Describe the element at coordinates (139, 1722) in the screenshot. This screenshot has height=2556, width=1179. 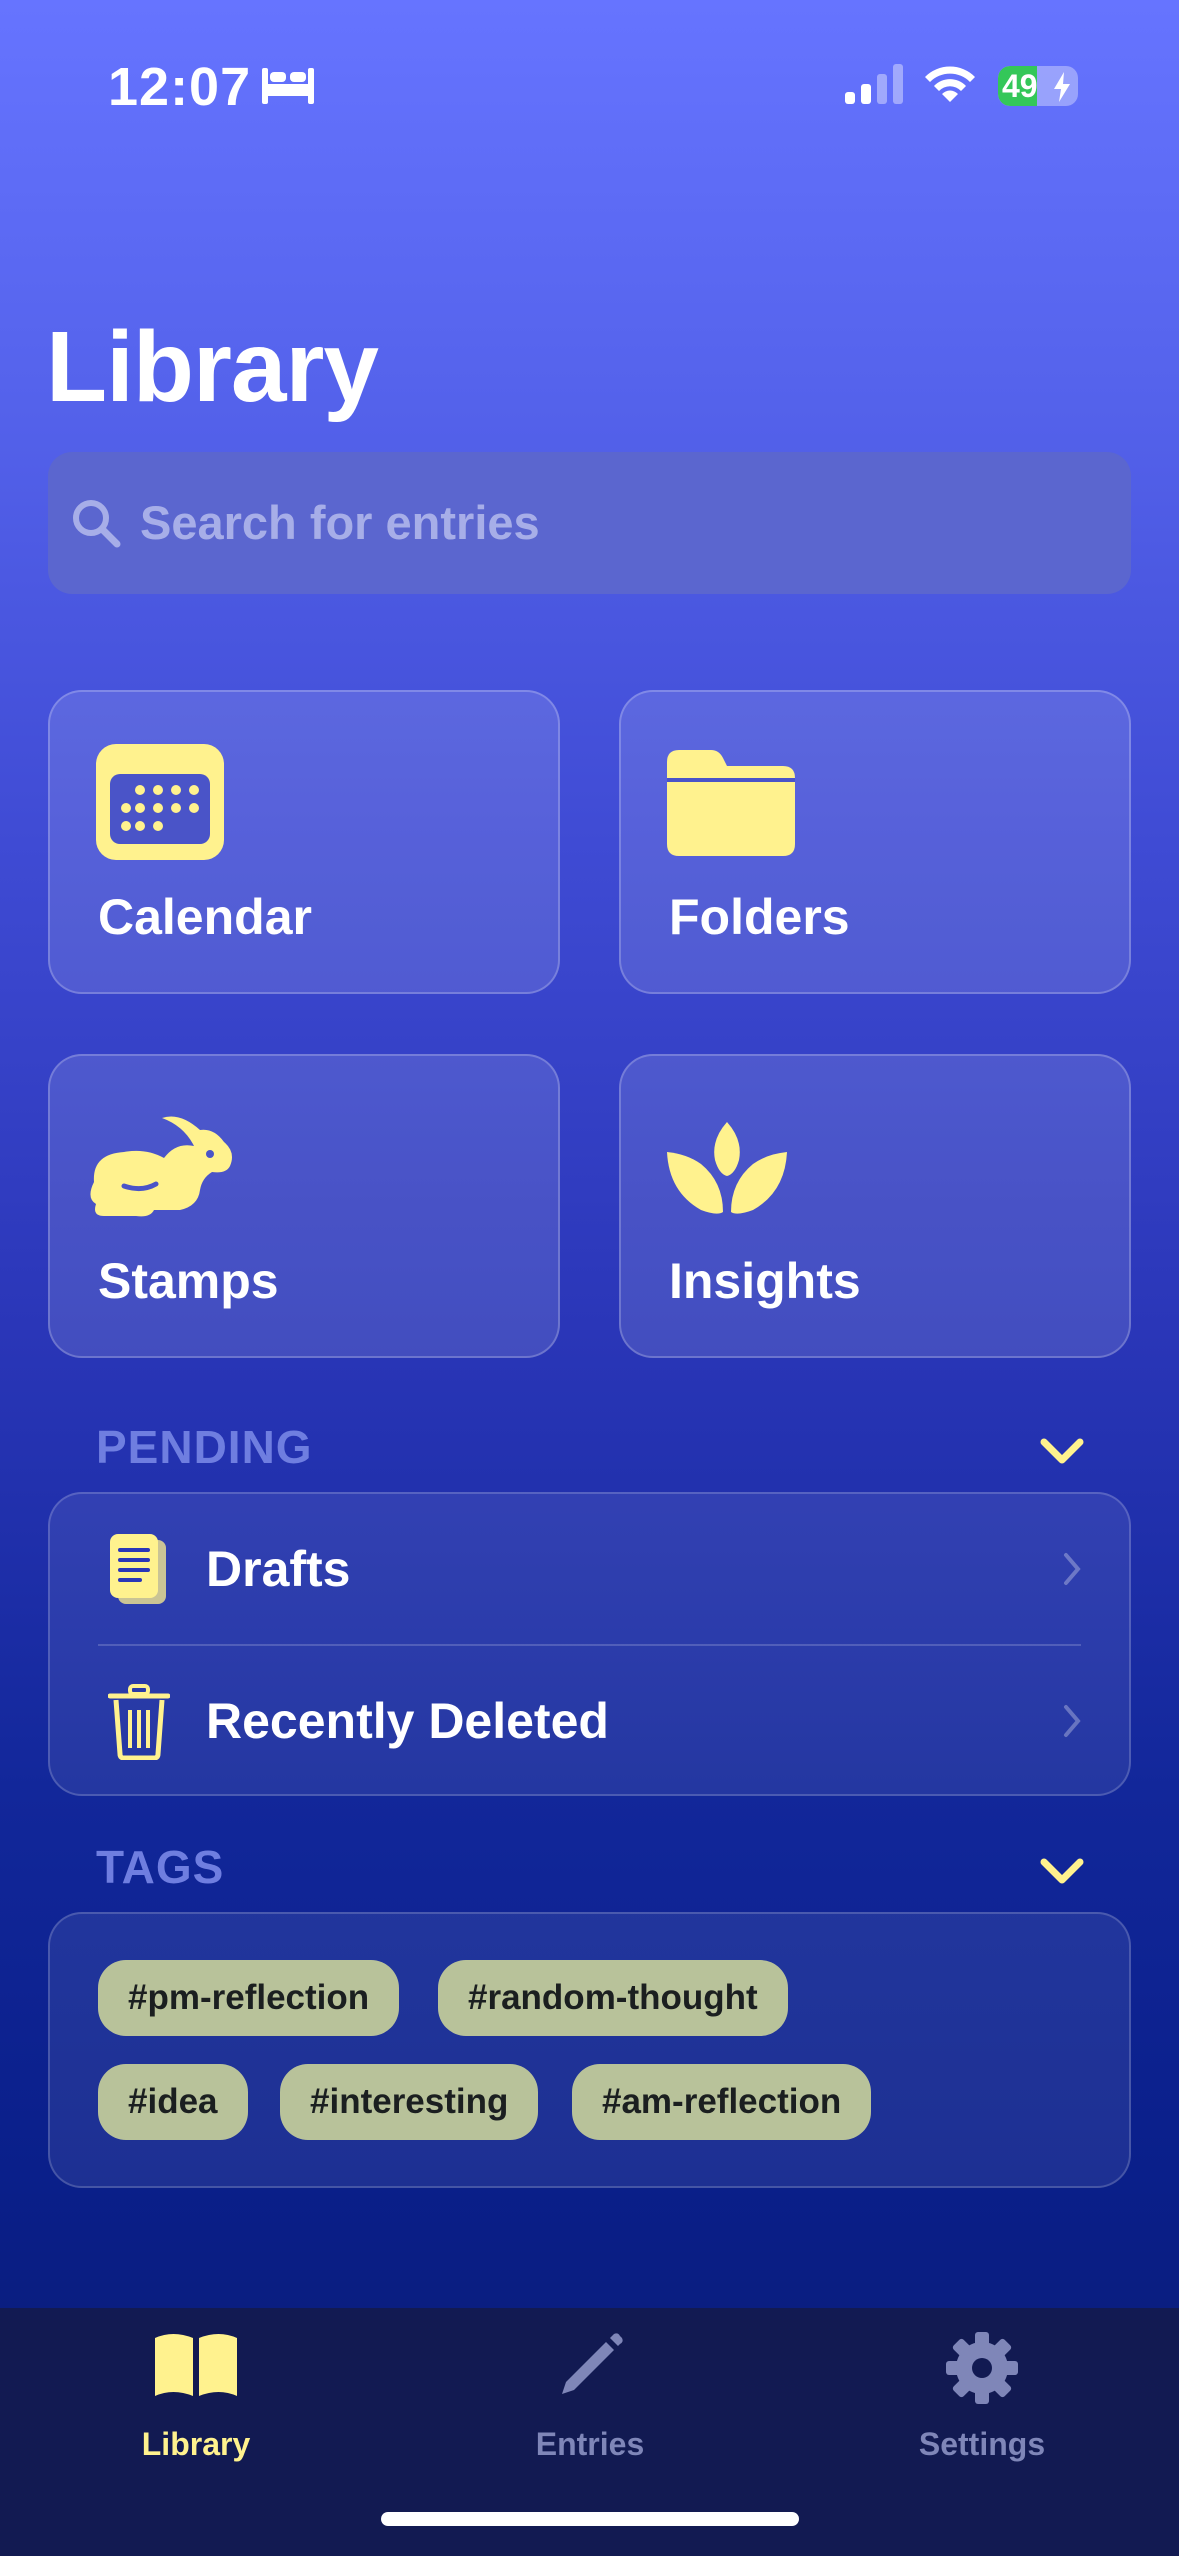
I see `trash-icon` at that location.